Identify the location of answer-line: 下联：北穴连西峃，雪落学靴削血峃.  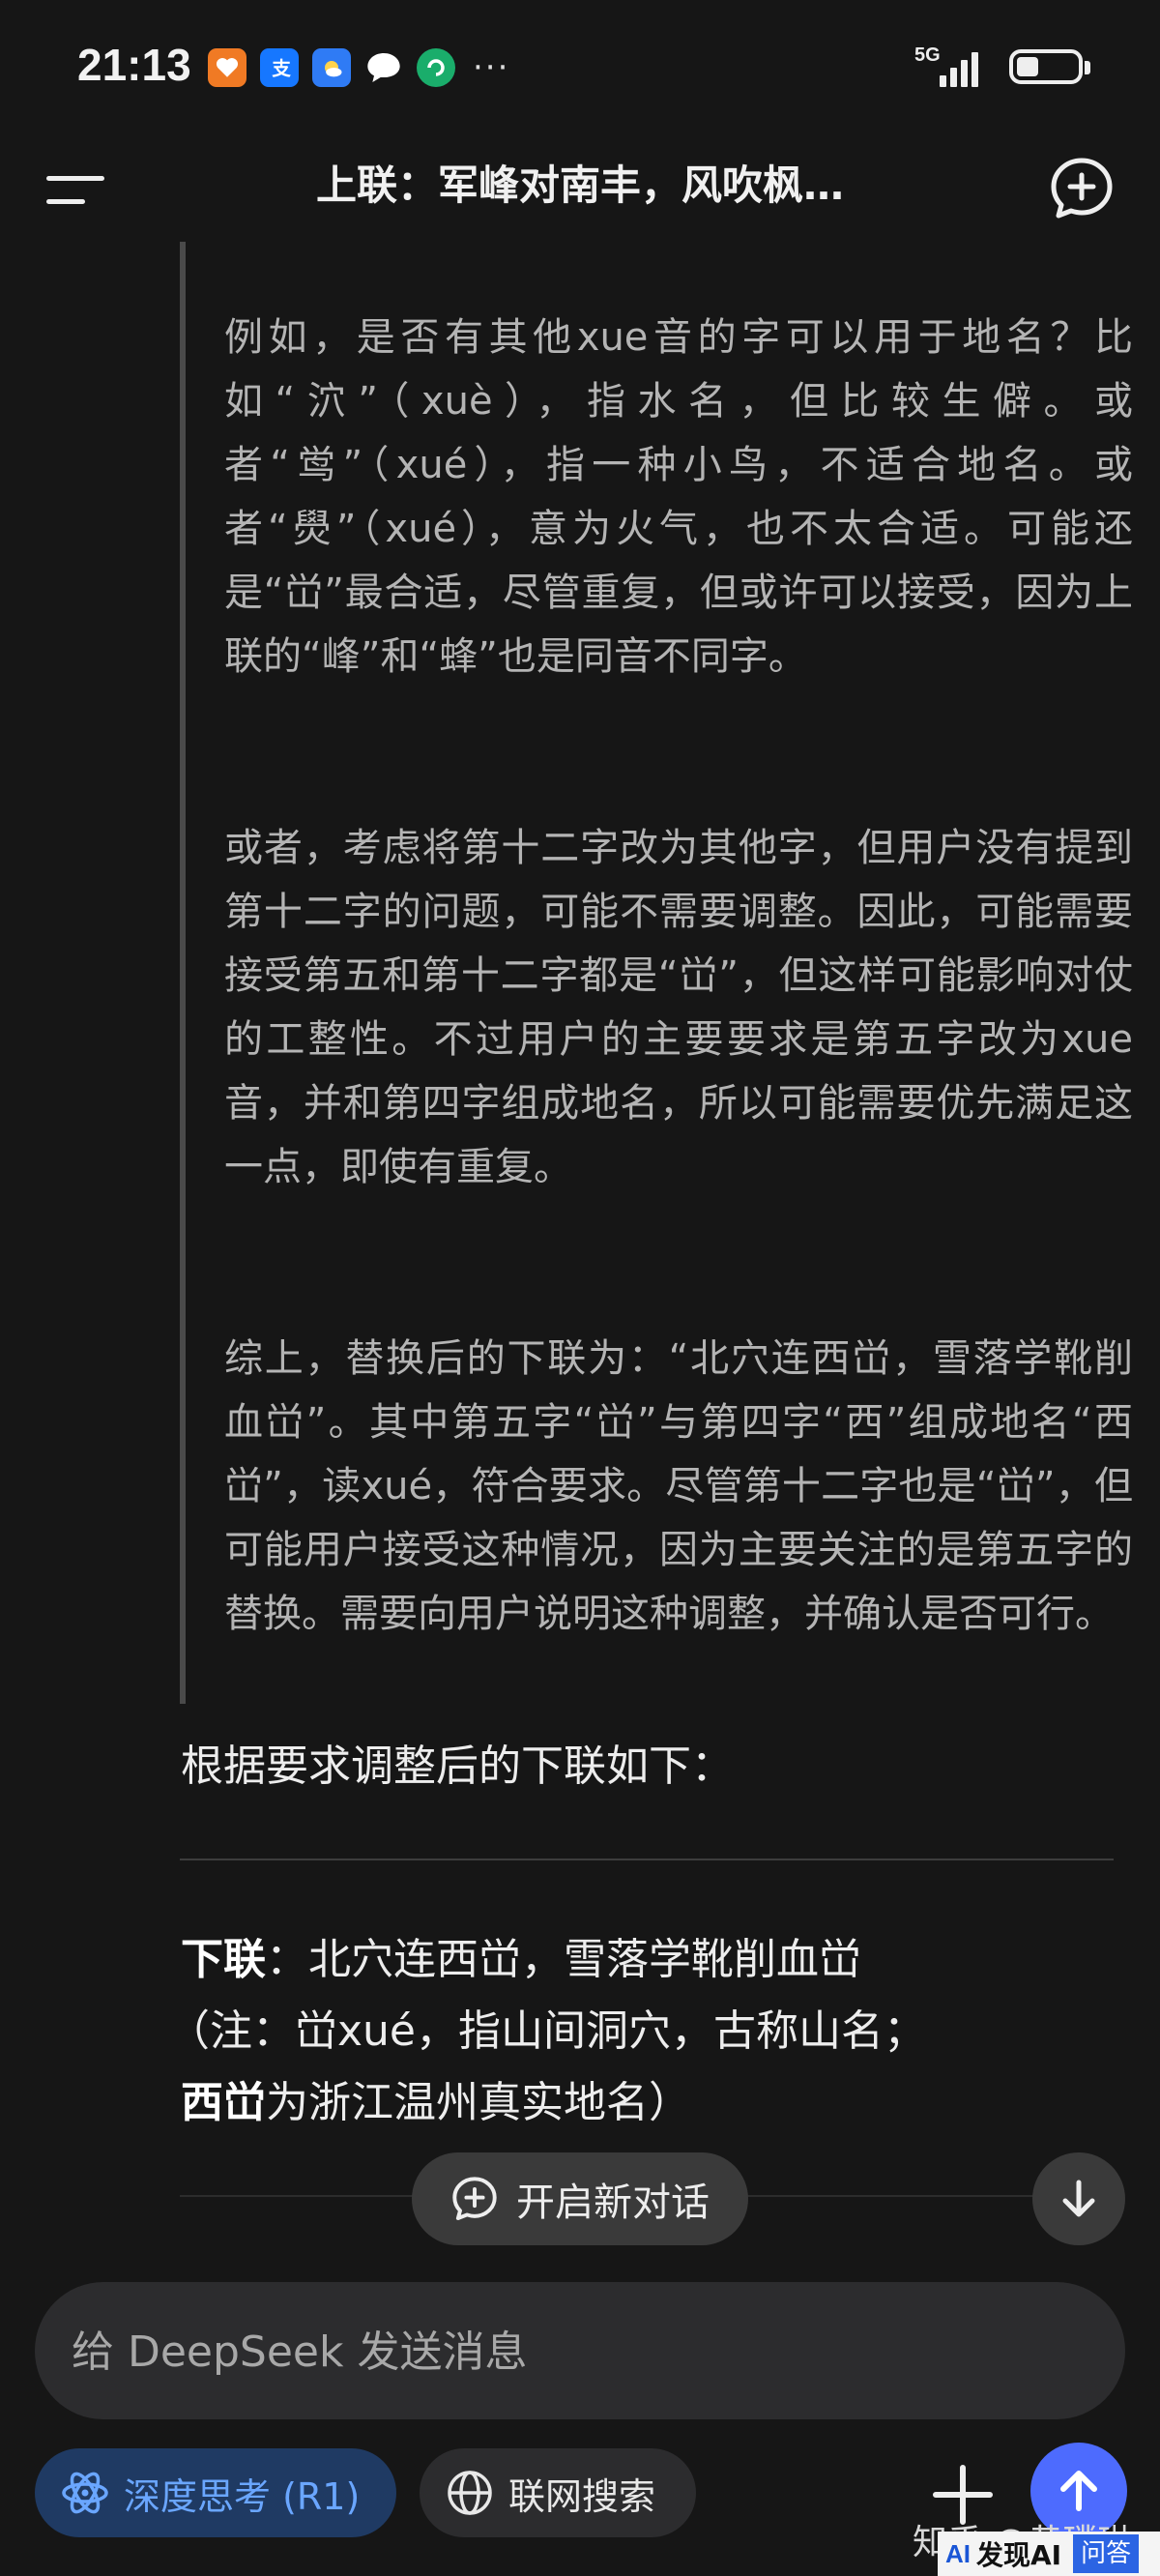
(521, 1959).